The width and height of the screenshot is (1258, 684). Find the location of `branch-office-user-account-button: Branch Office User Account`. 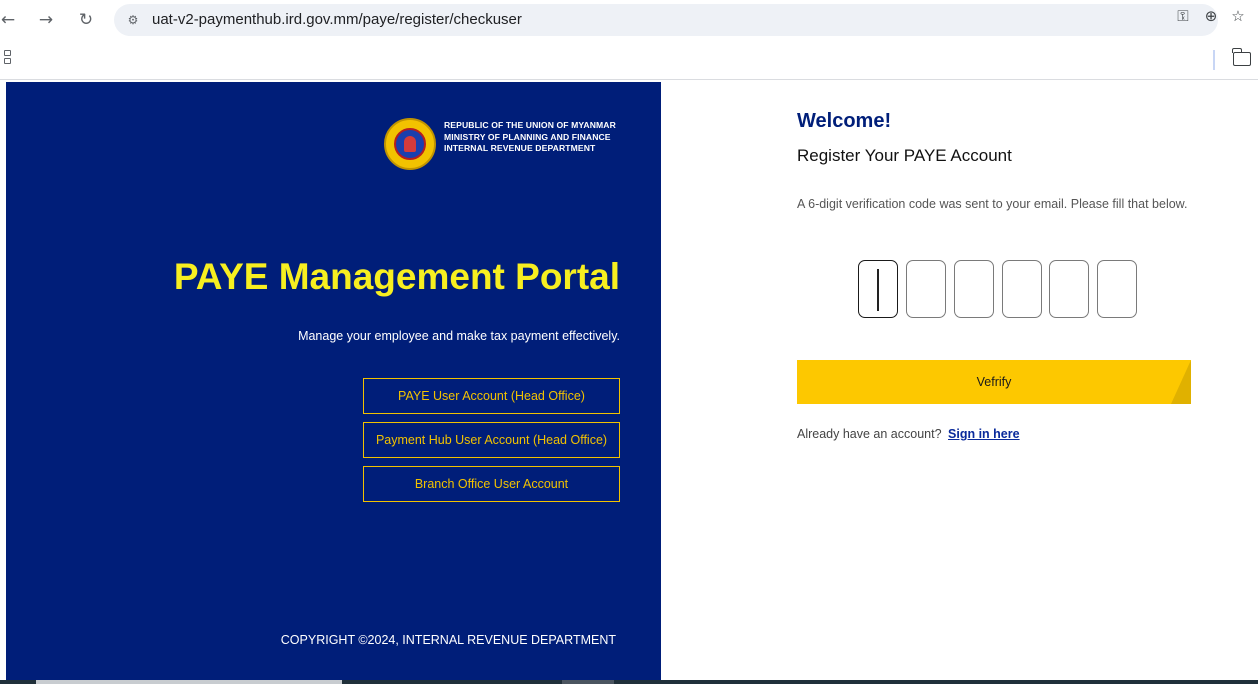

branch-office-user-account-button: Branch Office User Account is located at coordinates (491, 484).